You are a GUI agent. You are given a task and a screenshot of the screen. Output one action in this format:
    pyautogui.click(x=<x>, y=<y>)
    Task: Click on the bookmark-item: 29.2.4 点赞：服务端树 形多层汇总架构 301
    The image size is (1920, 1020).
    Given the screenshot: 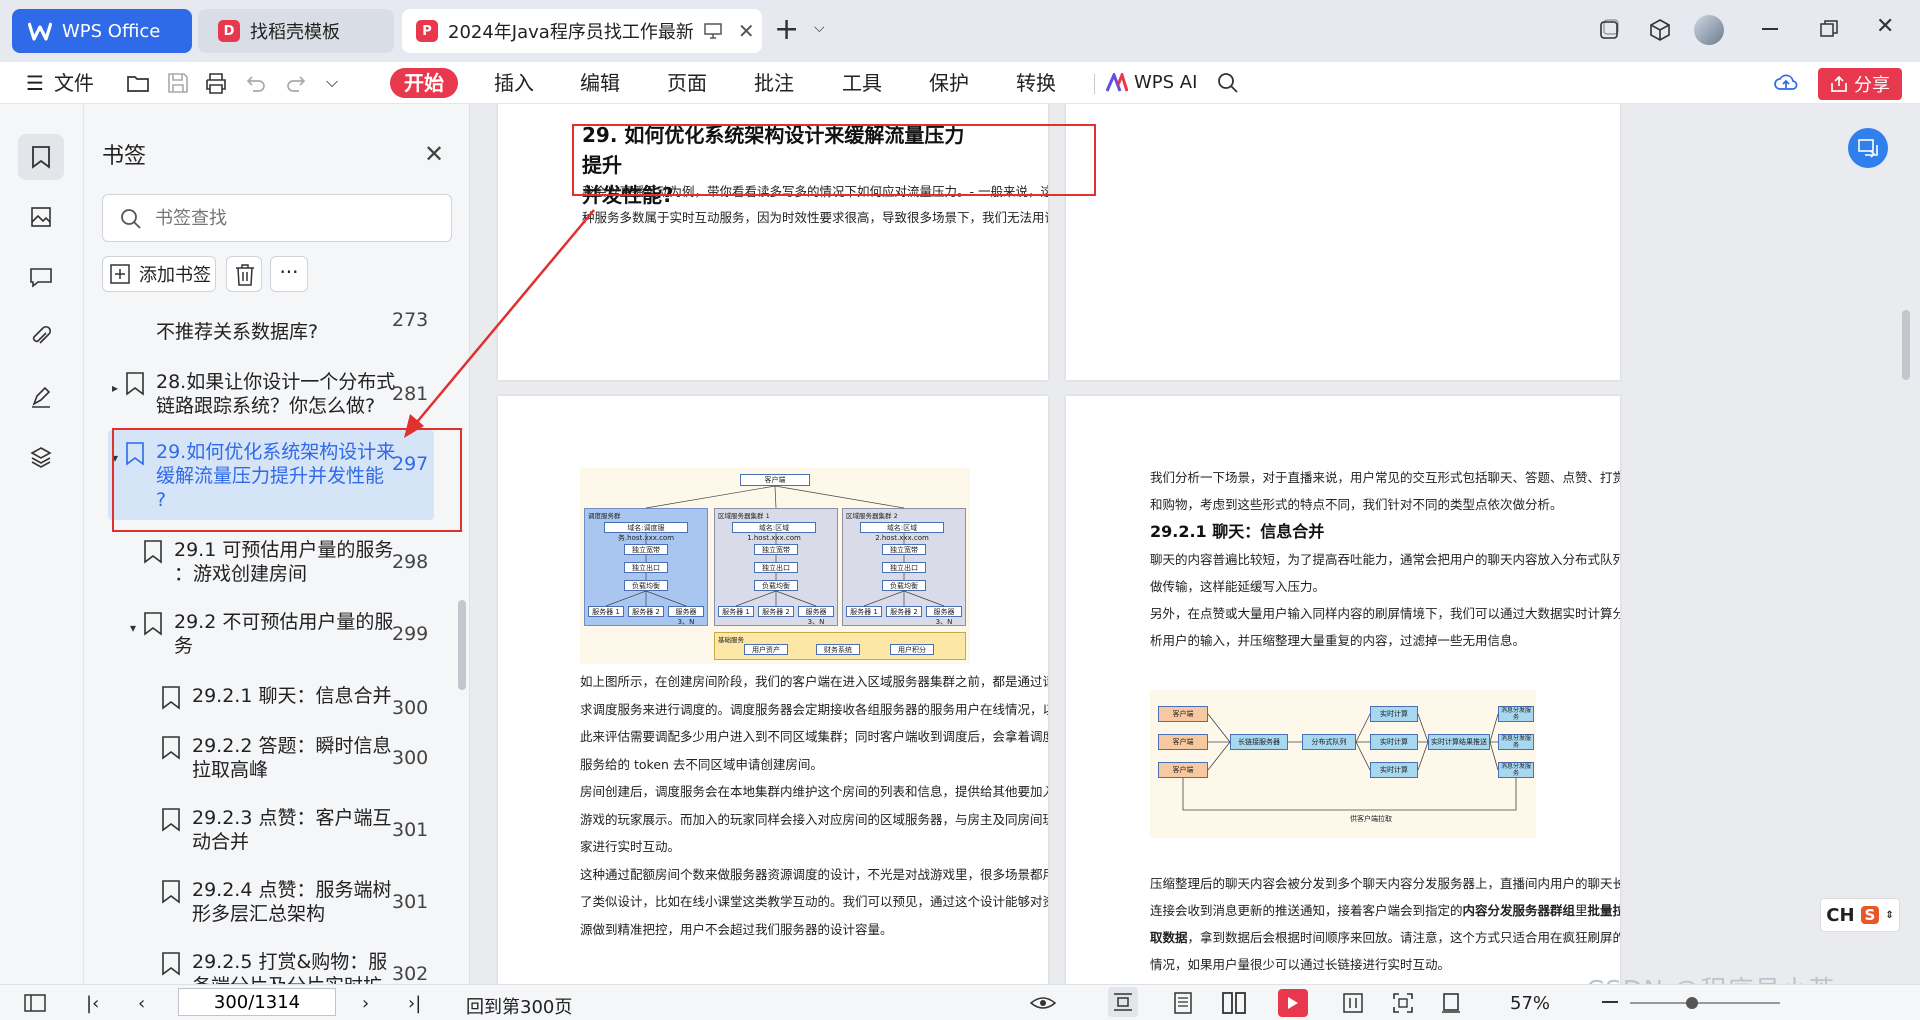 What is the action you would take?
    pyautogui.click(x=297, y=913)
    